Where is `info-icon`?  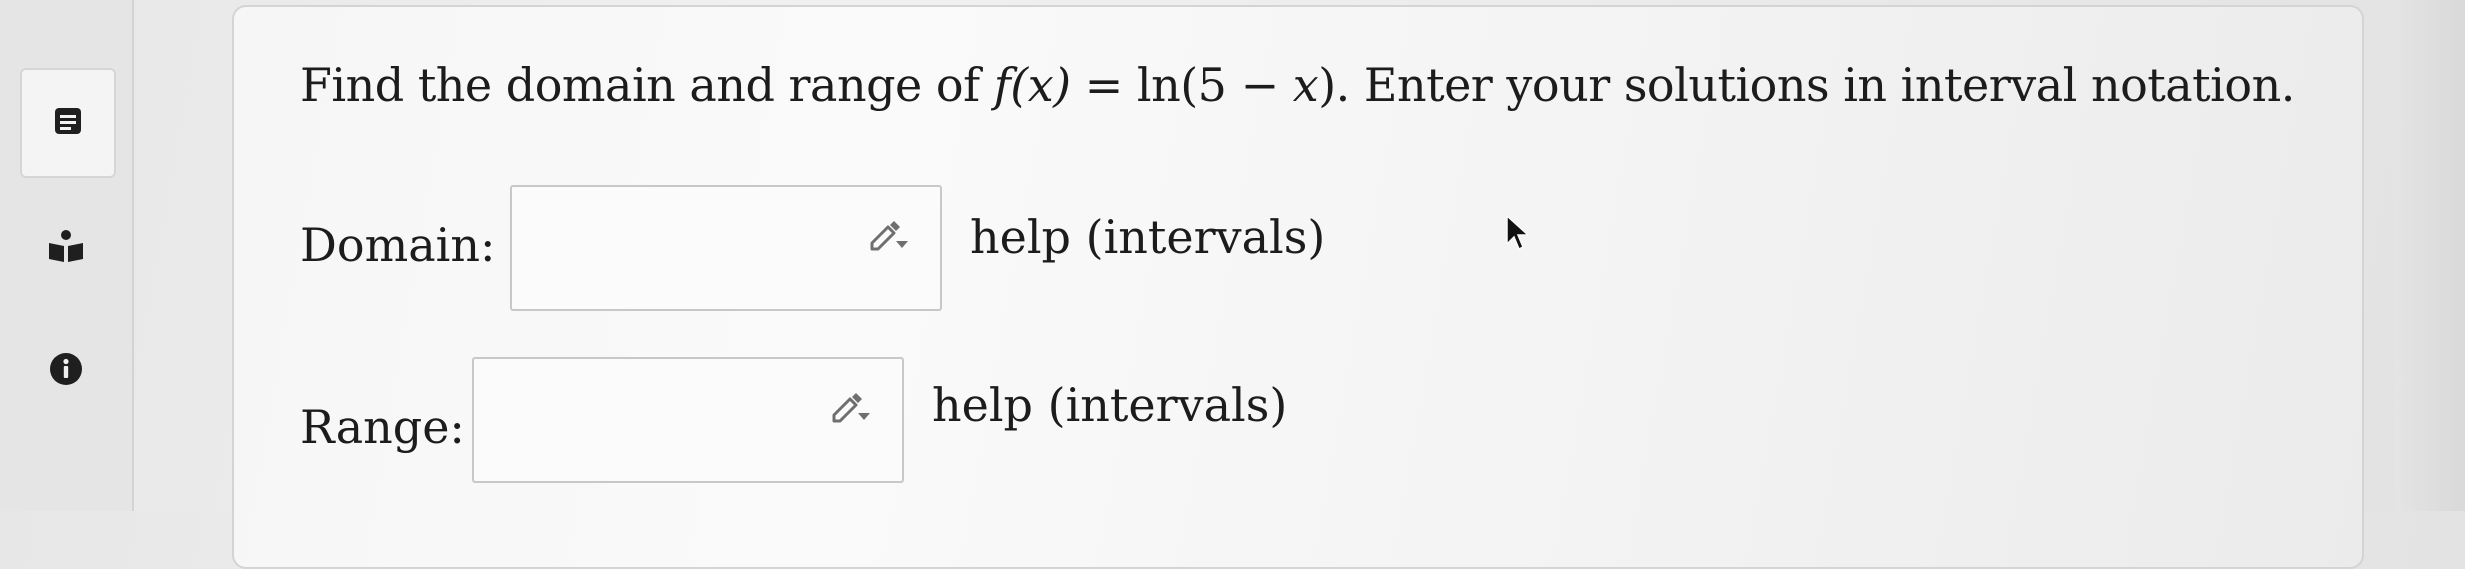
info-icon is located at coordinates (66, 371).